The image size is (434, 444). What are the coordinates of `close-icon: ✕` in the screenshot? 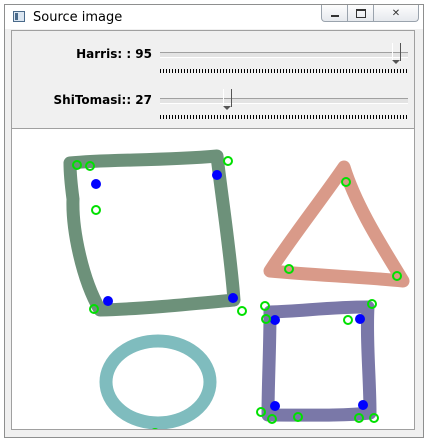 It's located at (396, 13).